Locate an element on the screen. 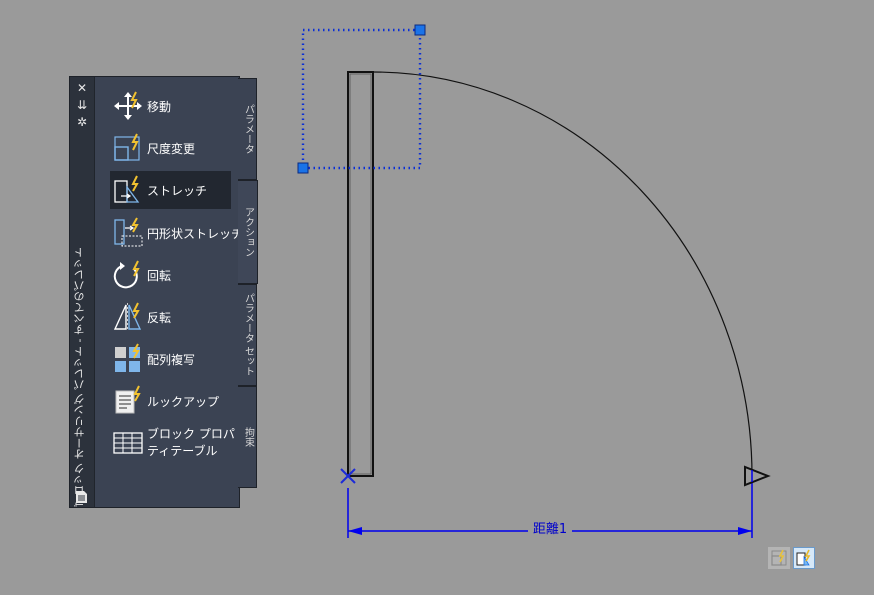 The width and height of the screenshot is (874, 595). door-panel is located at coordinates (360, 274).